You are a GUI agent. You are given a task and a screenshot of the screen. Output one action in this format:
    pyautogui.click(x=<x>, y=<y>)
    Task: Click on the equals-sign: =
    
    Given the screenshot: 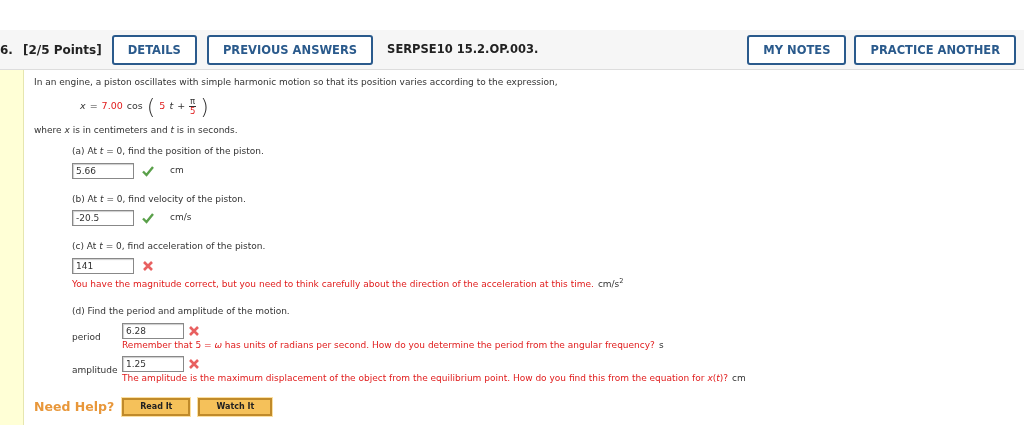 What is the action you would take?
    pyautogui.click(x=93, y=106)
    